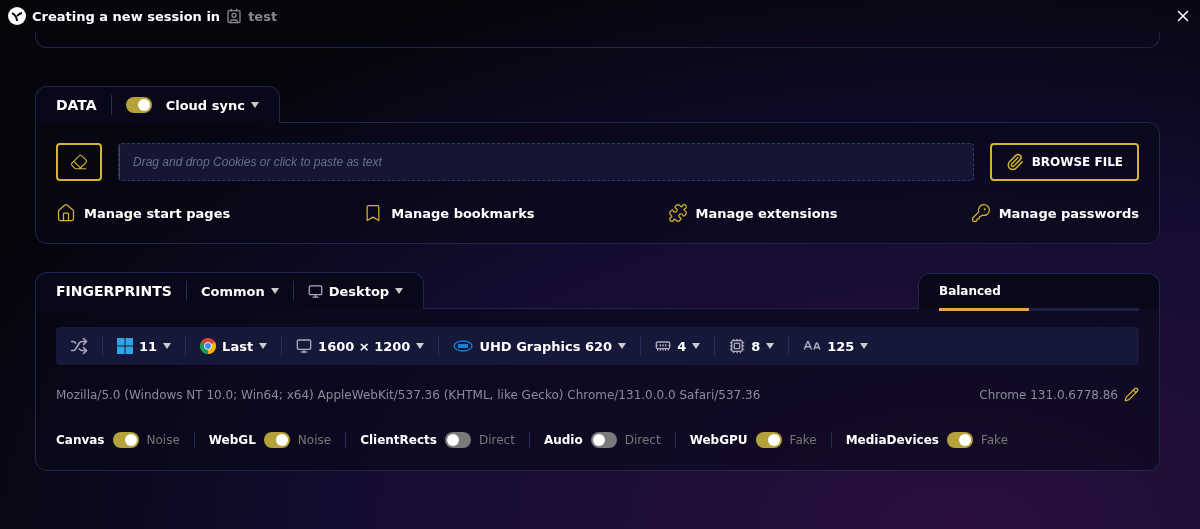 This screenshot has height=529, width=1200. I want to click on home-icon, so click(66, 213).